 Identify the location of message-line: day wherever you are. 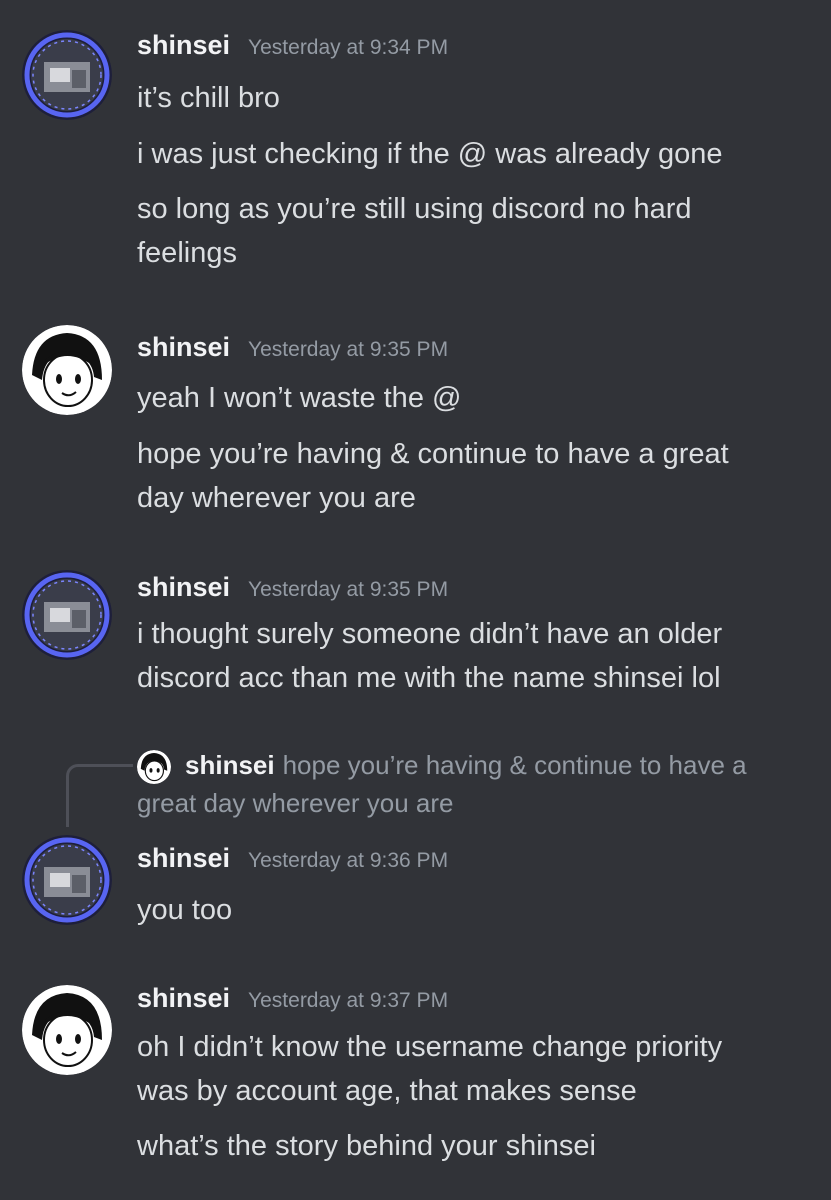
(276, 498).